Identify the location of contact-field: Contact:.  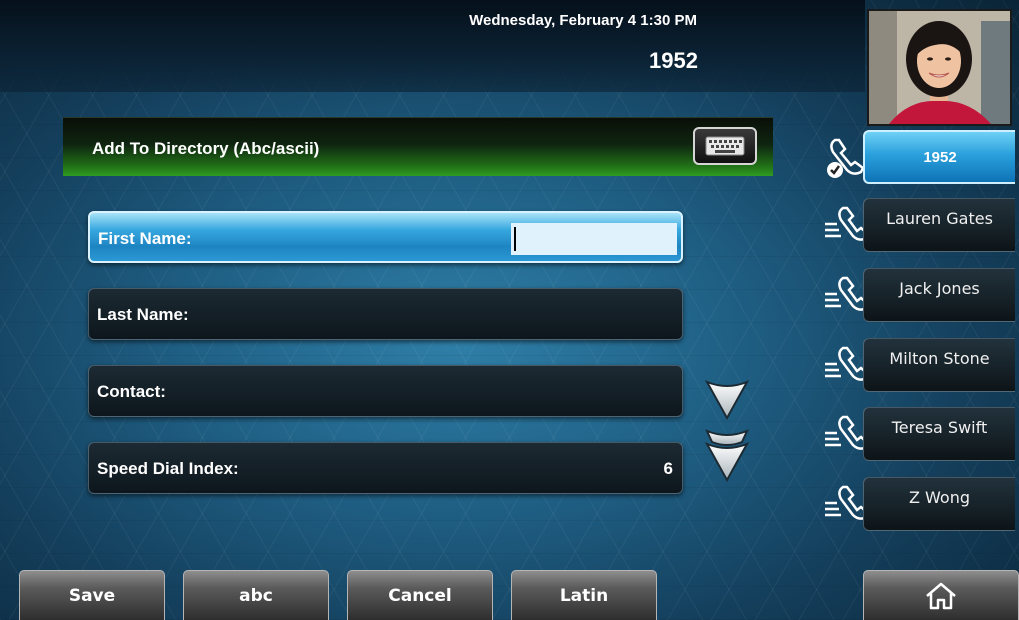
(385, 391).